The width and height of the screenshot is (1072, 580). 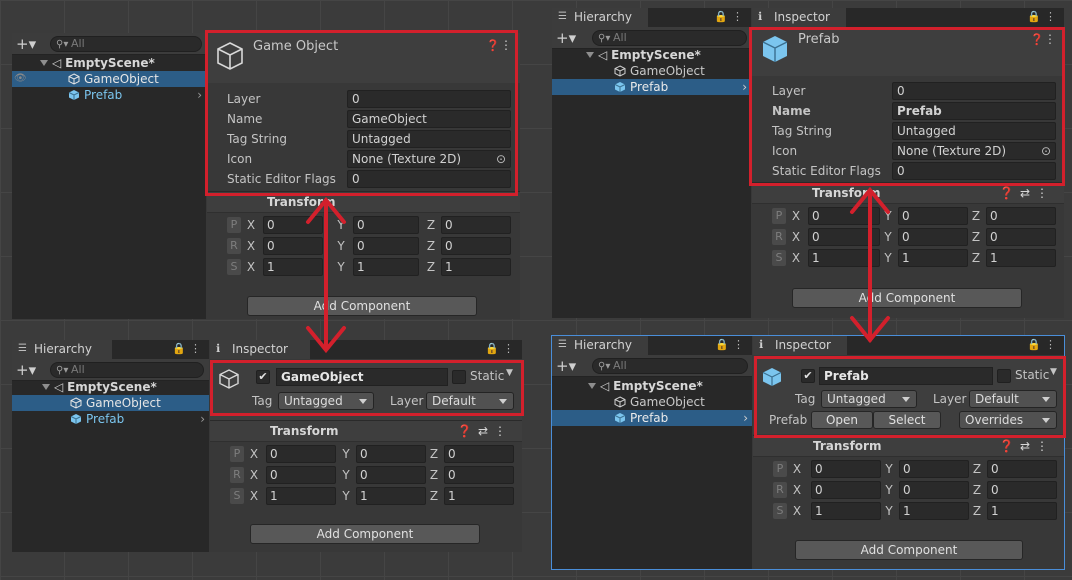 What do you see at coordinates (604, 366) in the screenshot?
I see `search-icon: ⚲▾` at bounding box center [604, 366].